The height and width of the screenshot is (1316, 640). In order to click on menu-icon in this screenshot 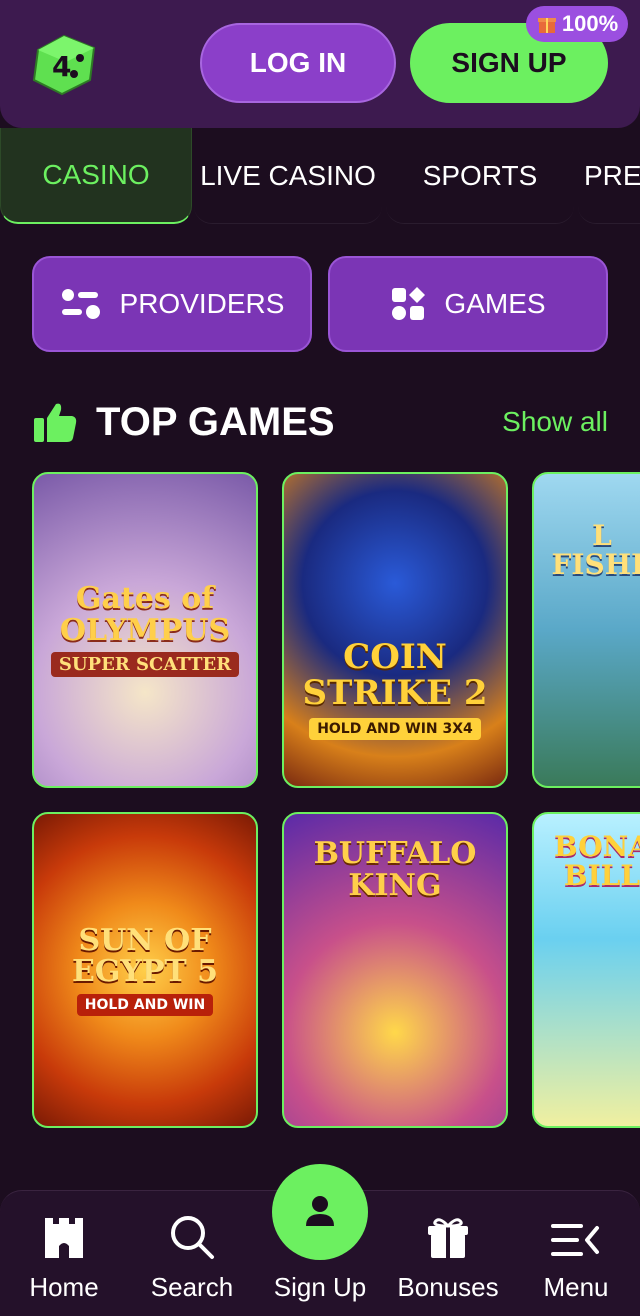, I will do `click(575, 1240)`.